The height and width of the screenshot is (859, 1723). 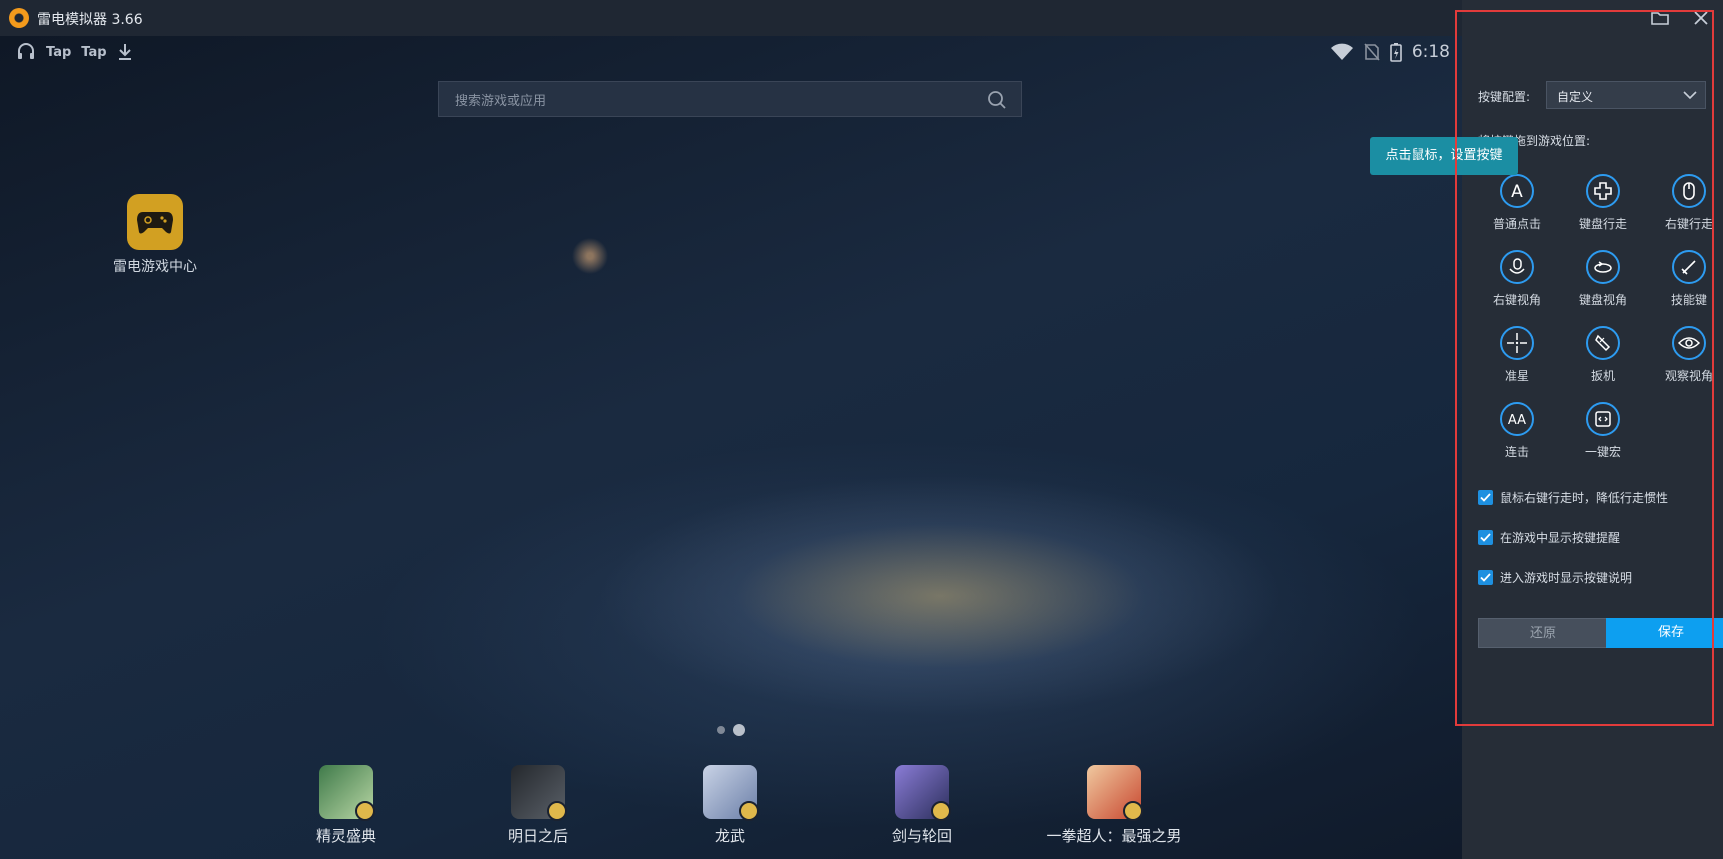 I want to click on battery-charging-icon, so click(x=1396, y=52).